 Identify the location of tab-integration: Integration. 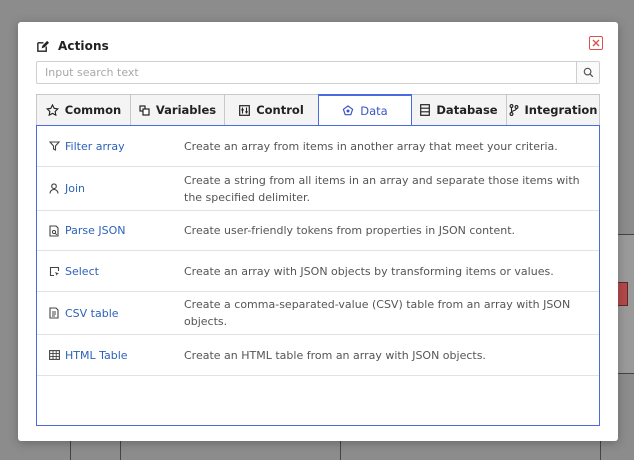
(553, 110).